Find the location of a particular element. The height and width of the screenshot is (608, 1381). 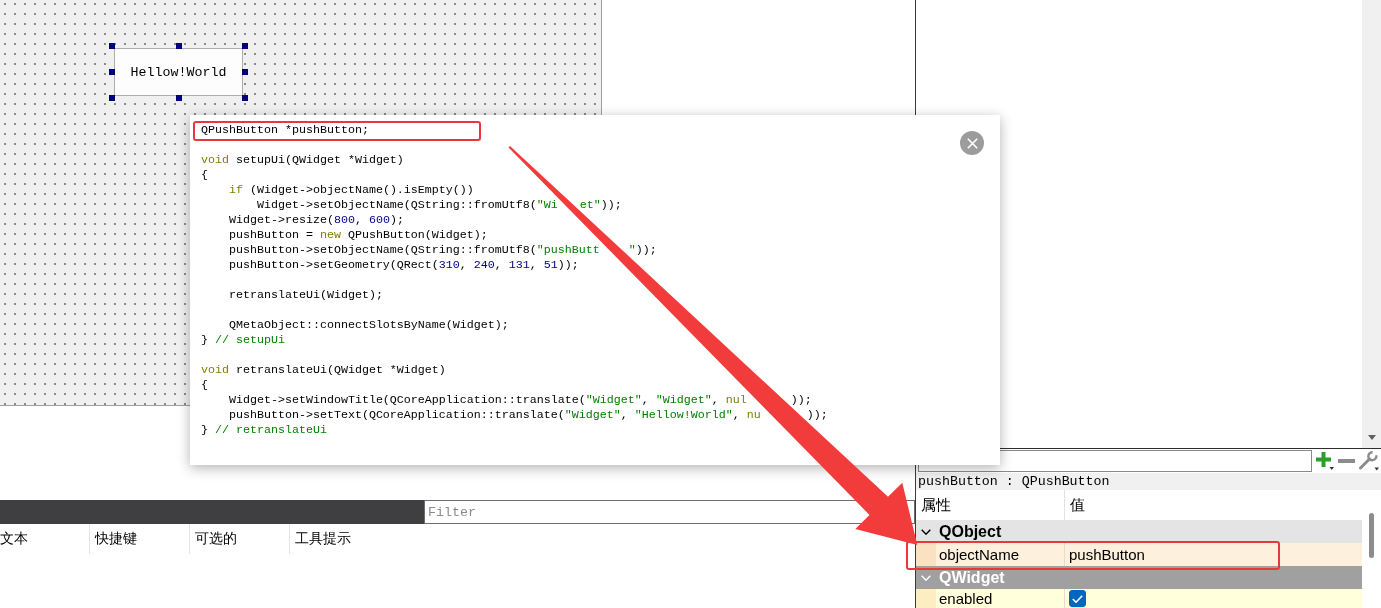

scrollbar is located at coordinates (1371, 224).